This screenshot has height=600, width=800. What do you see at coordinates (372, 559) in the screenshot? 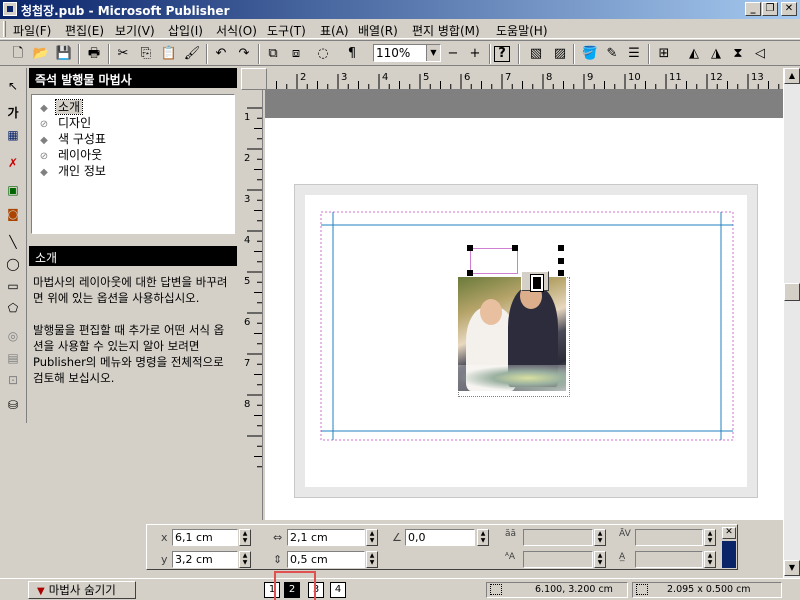
I see `height-spinner: ▲ ▼` at bounding box center [372, 559].